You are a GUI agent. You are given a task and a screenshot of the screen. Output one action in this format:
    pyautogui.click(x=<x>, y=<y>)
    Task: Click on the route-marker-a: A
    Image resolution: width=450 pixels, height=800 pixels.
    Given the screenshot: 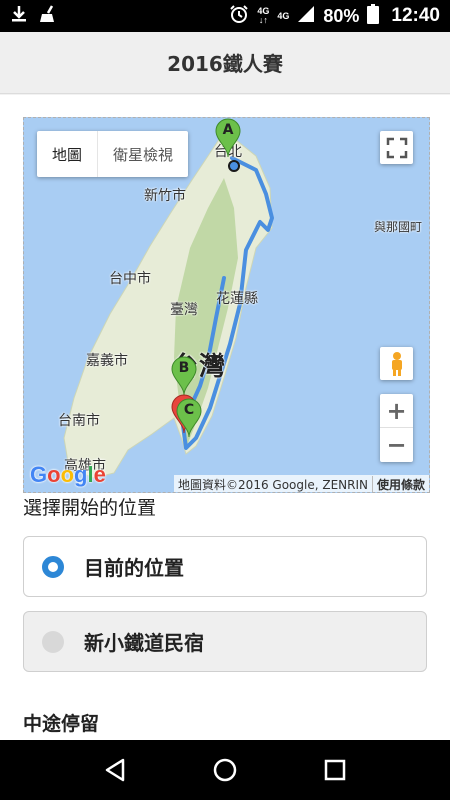 What is the action you would take?
    pyautogui.click(x=228, y=138)
    